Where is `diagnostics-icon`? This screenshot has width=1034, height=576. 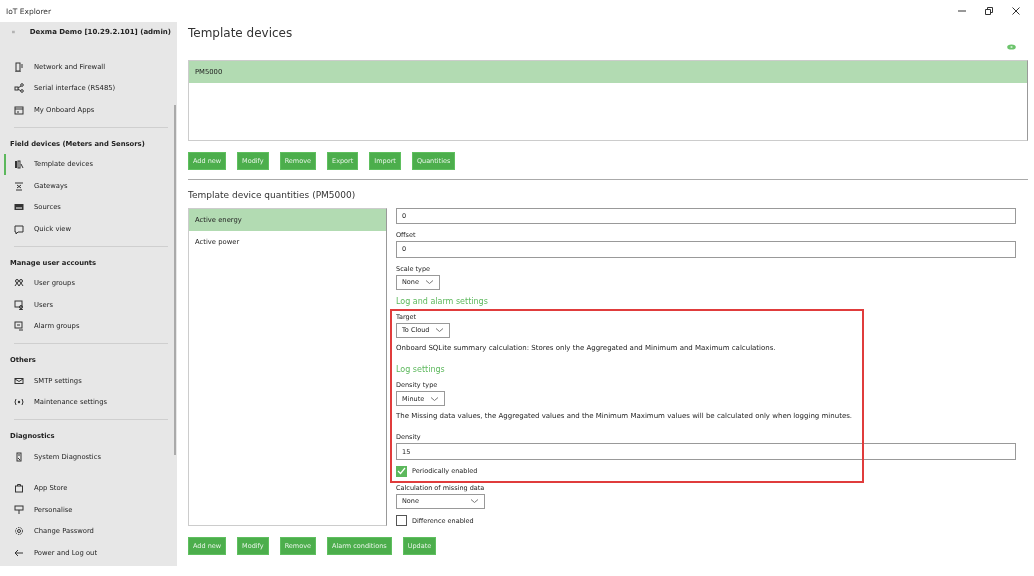
diagnostics-icon is located at coordinates (19, 456).